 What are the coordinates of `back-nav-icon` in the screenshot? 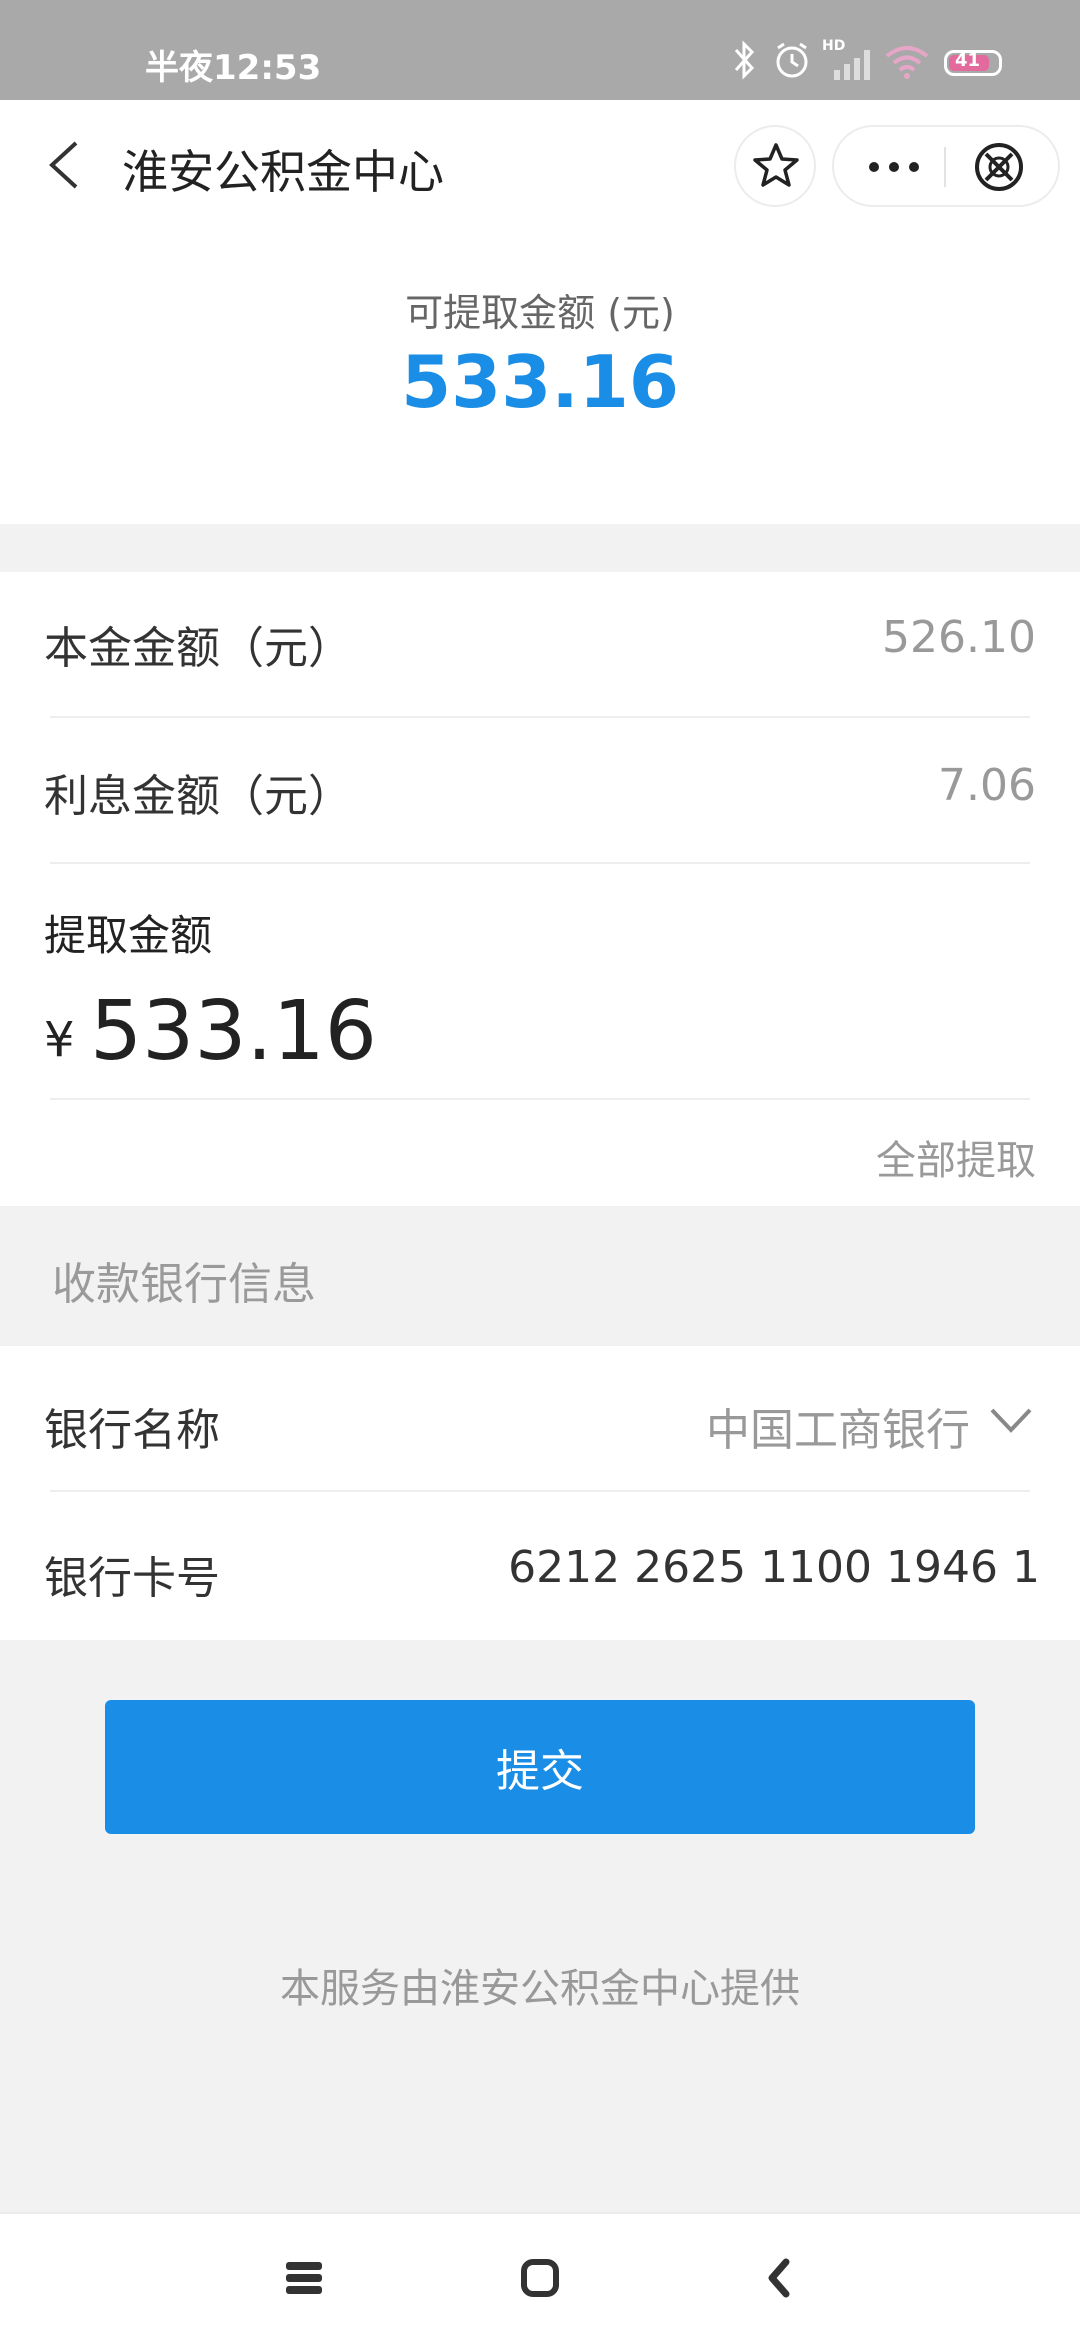 It's located at (780, 2278).